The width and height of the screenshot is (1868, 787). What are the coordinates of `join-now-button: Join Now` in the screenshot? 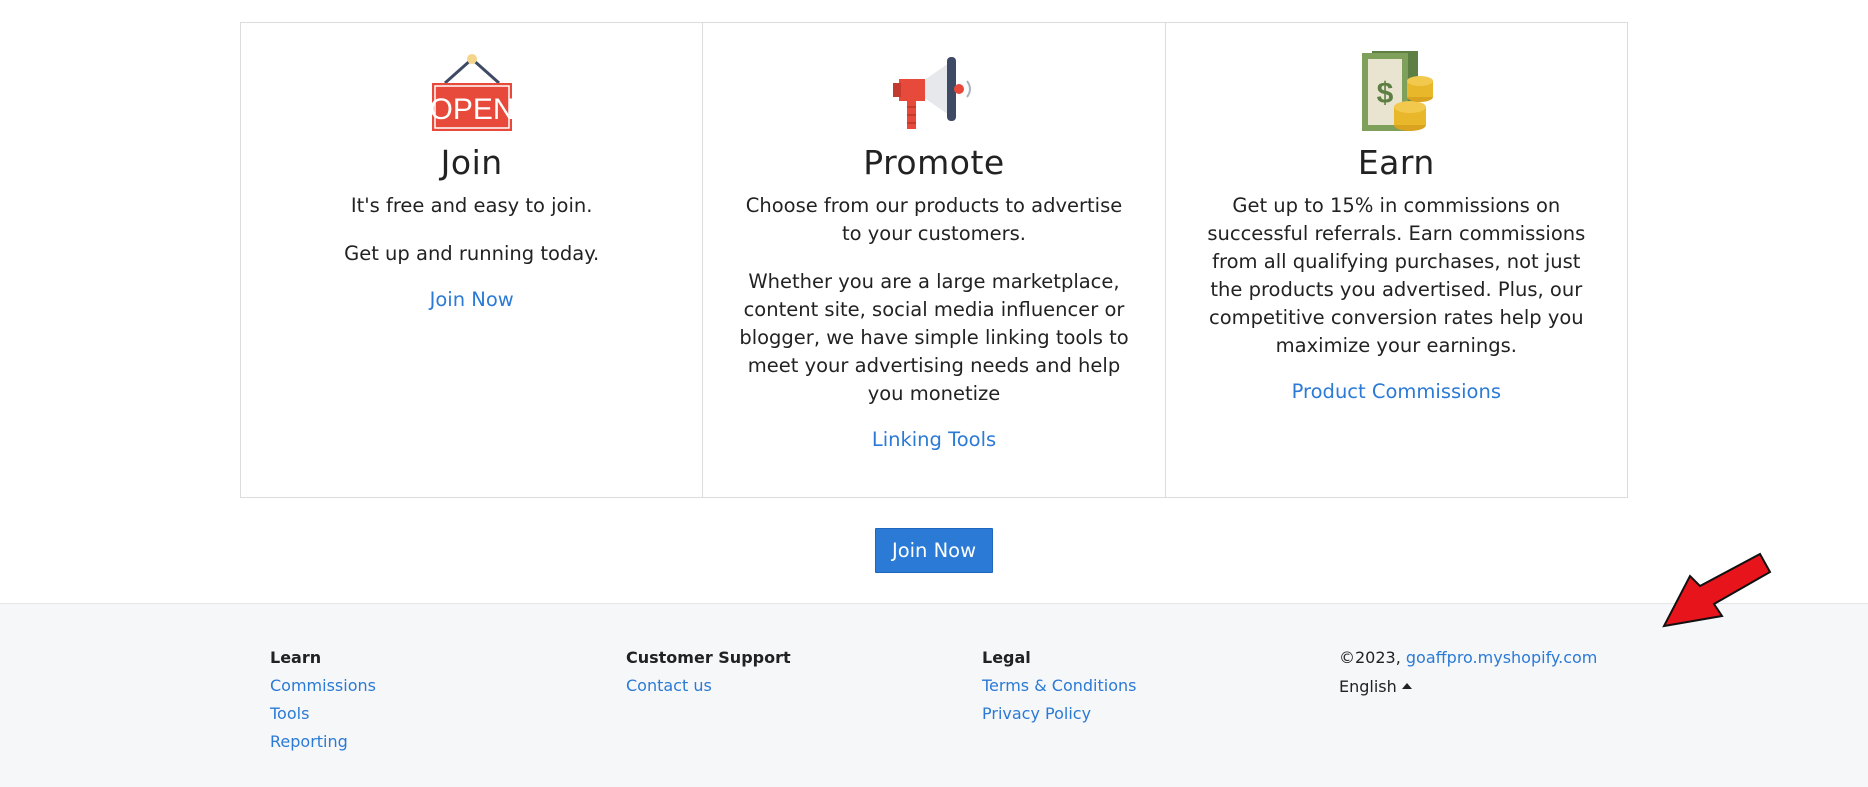 It's located at (934, 550).